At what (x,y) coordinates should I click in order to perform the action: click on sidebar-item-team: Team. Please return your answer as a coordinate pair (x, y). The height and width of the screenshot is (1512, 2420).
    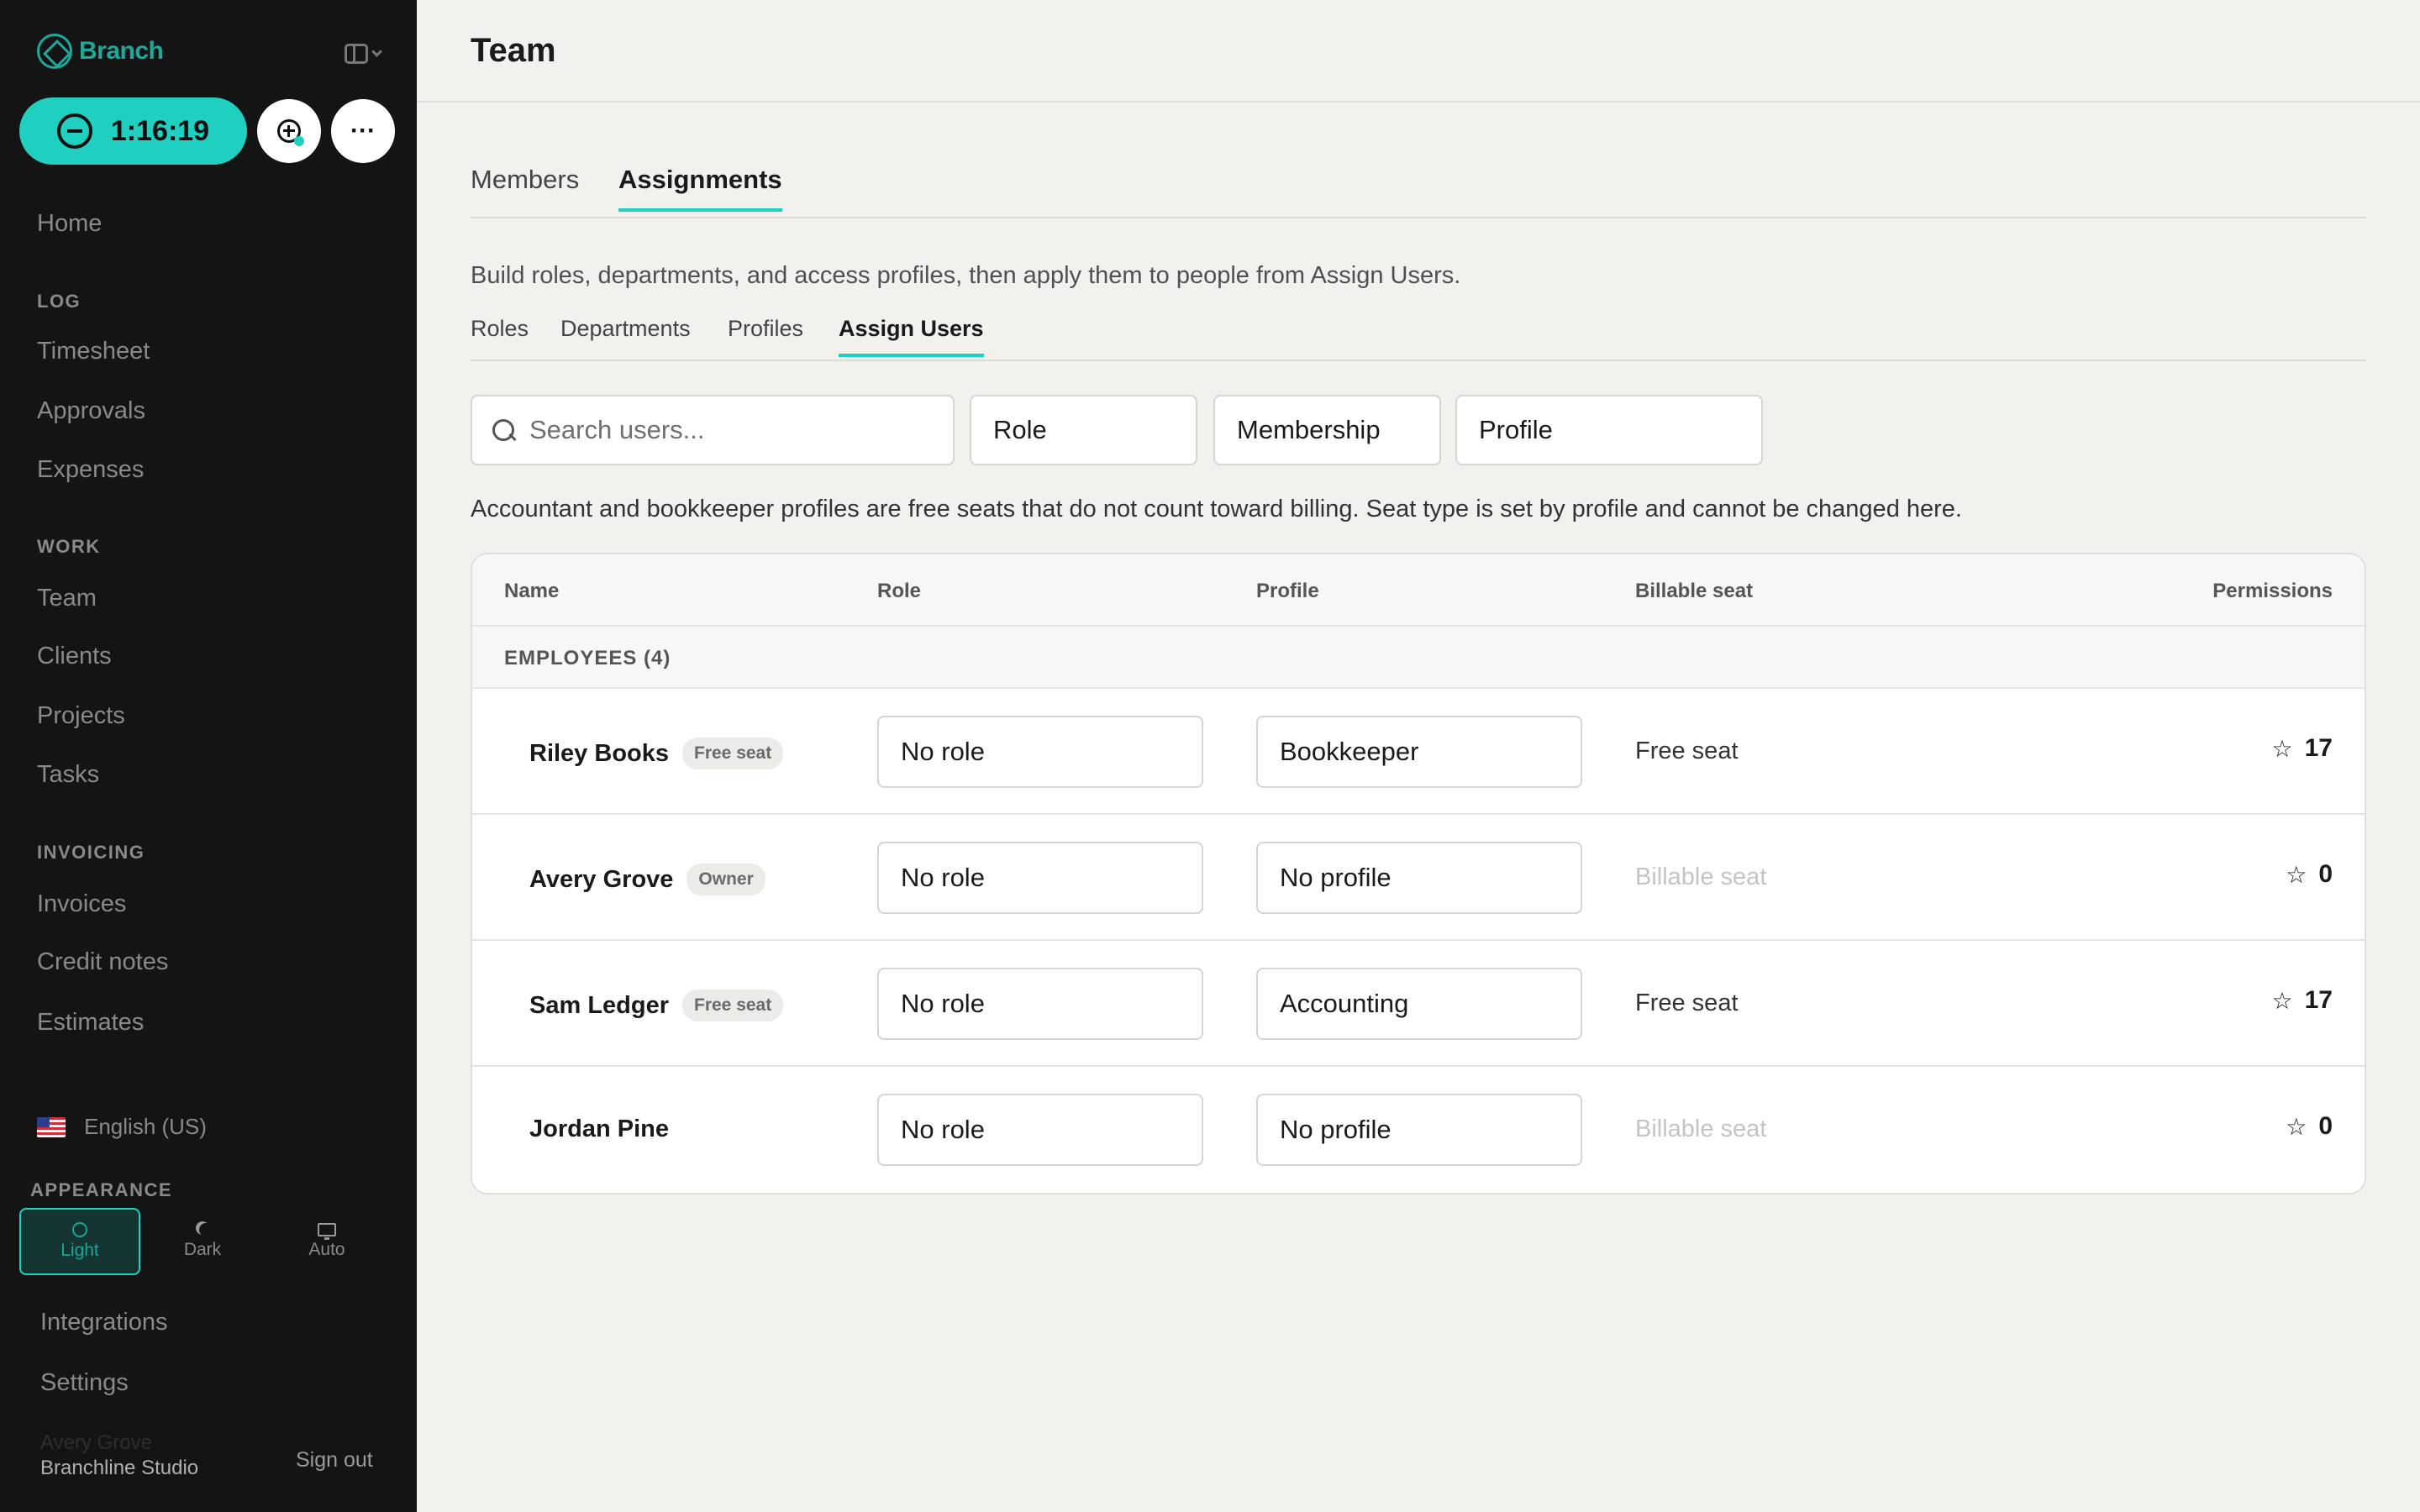
    Looking at the image, I should click on (67, 598).